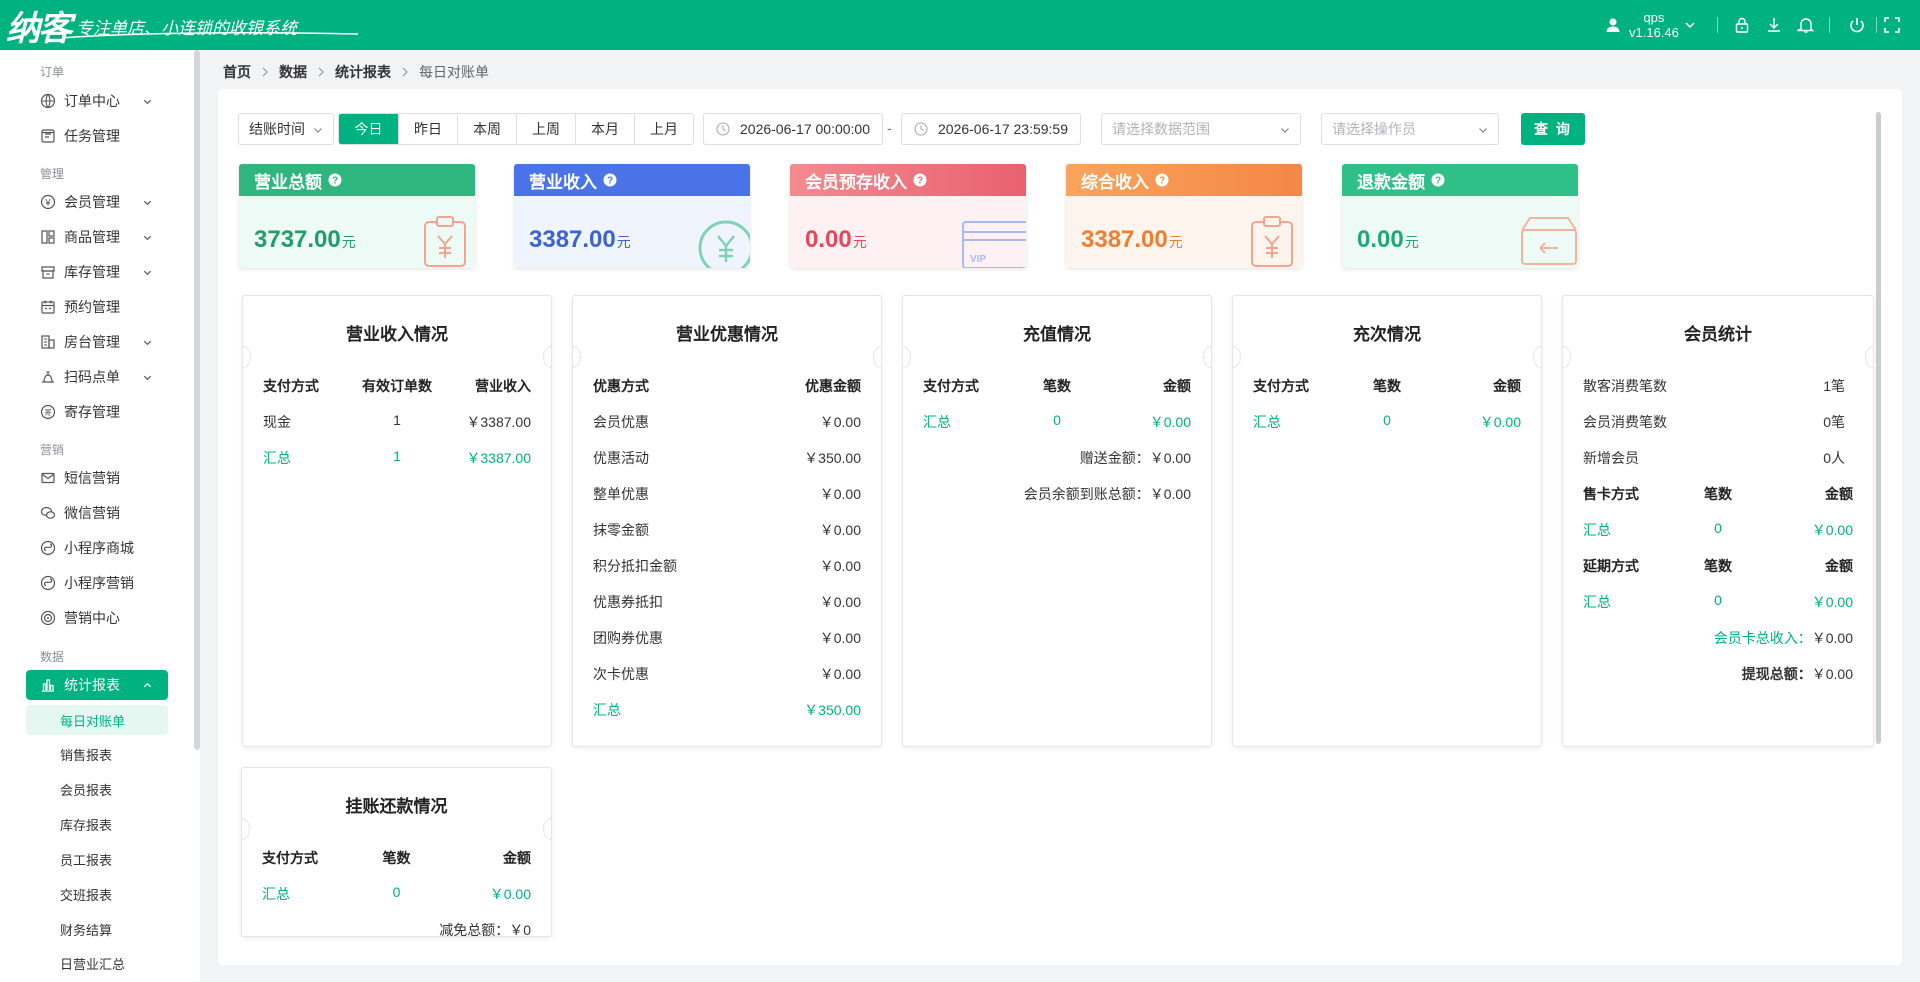 This screenshot has height=982, width=1920. Describe the element at coordinates (48, 237) in the screenshot. I see `goods-icon` at that location.